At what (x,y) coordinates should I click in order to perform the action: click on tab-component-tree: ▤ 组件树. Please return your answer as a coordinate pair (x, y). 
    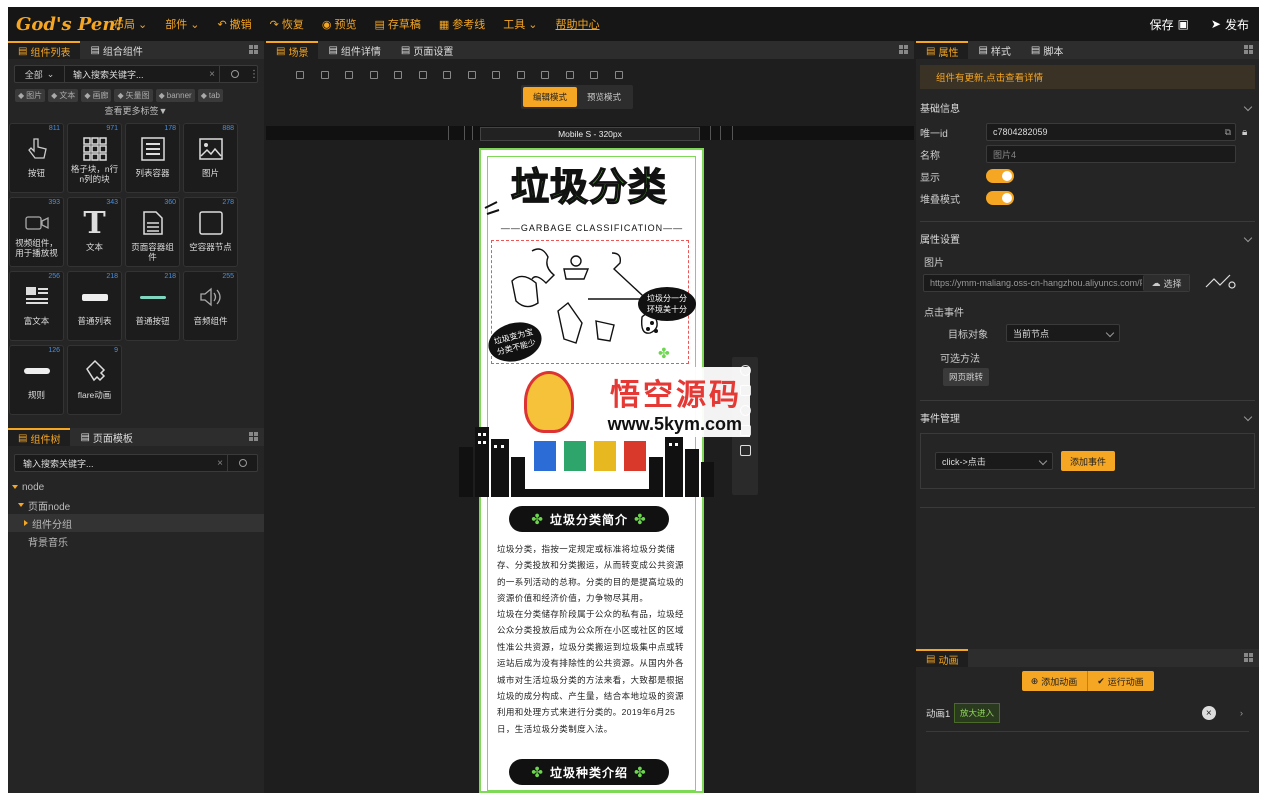
    Looking at the image, I should click on (39, 437).